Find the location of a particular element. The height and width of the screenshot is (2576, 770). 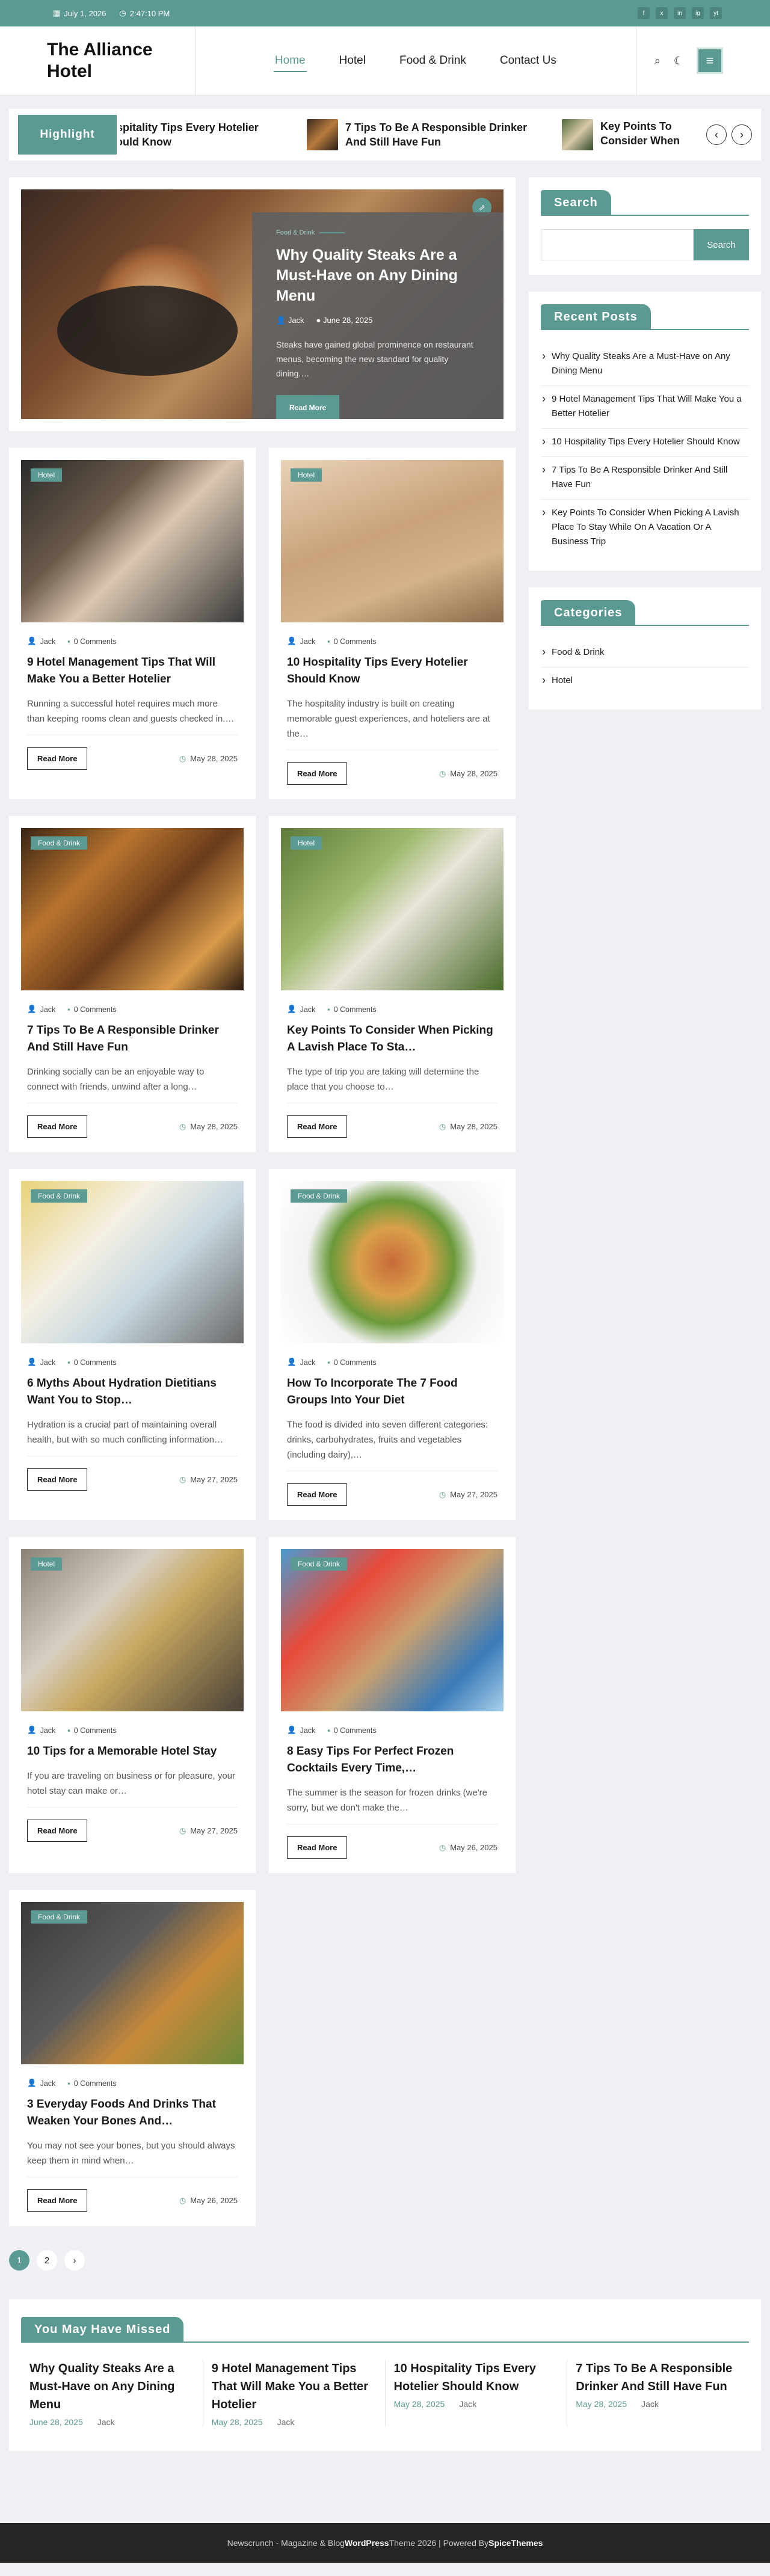

linkedin-icon: in is located at coordinates (680, 13).